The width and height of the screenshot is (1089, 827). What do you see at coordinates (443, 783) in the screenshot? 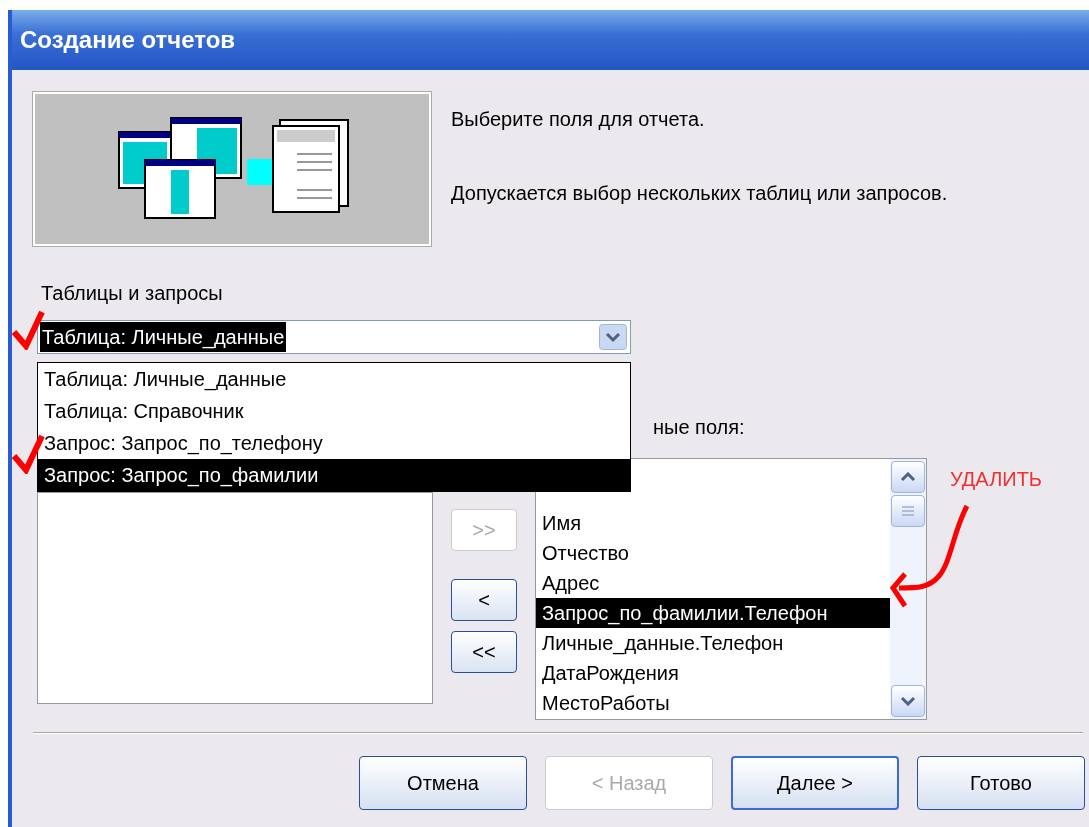
I see `dialog-button: Отмена` at bounding box center [443, 783].